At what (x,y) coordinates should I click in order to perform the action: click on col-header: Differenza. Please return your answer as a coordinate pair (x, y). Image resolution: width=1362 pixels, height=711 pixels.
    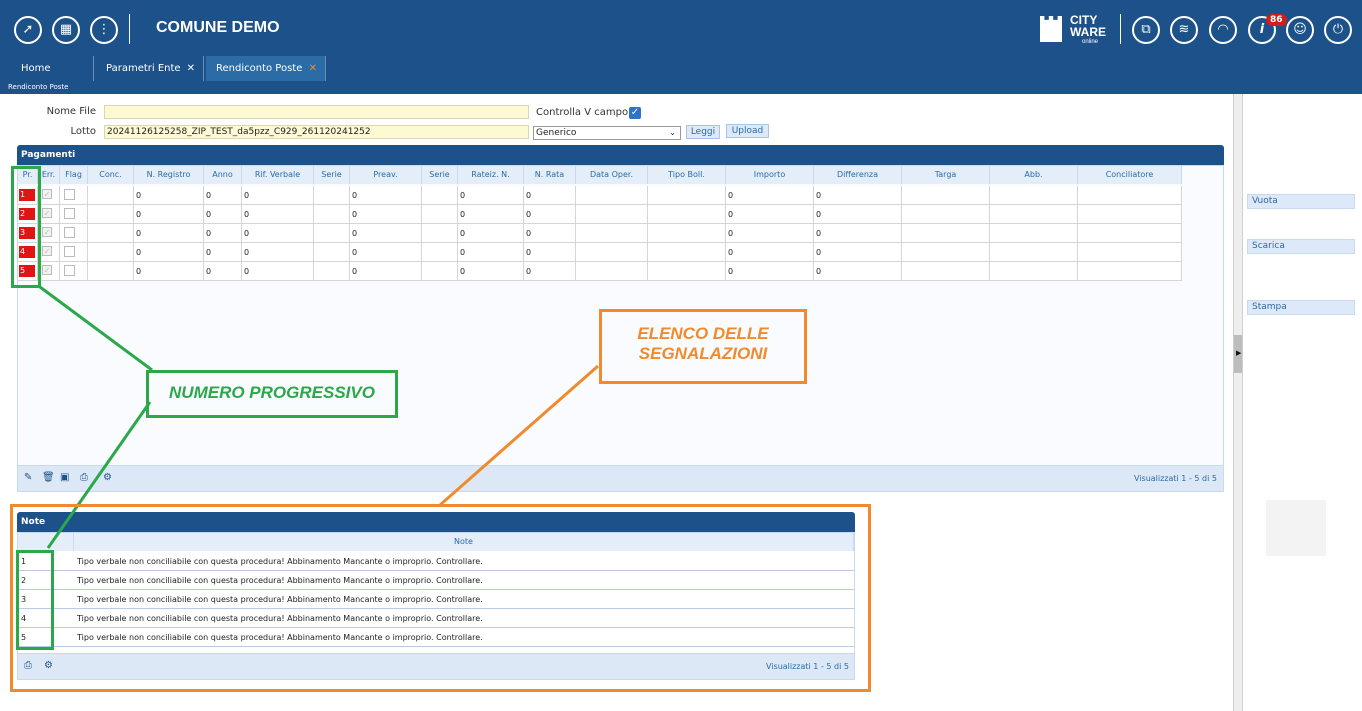
    Looking at the image, I should click on (858, 175).